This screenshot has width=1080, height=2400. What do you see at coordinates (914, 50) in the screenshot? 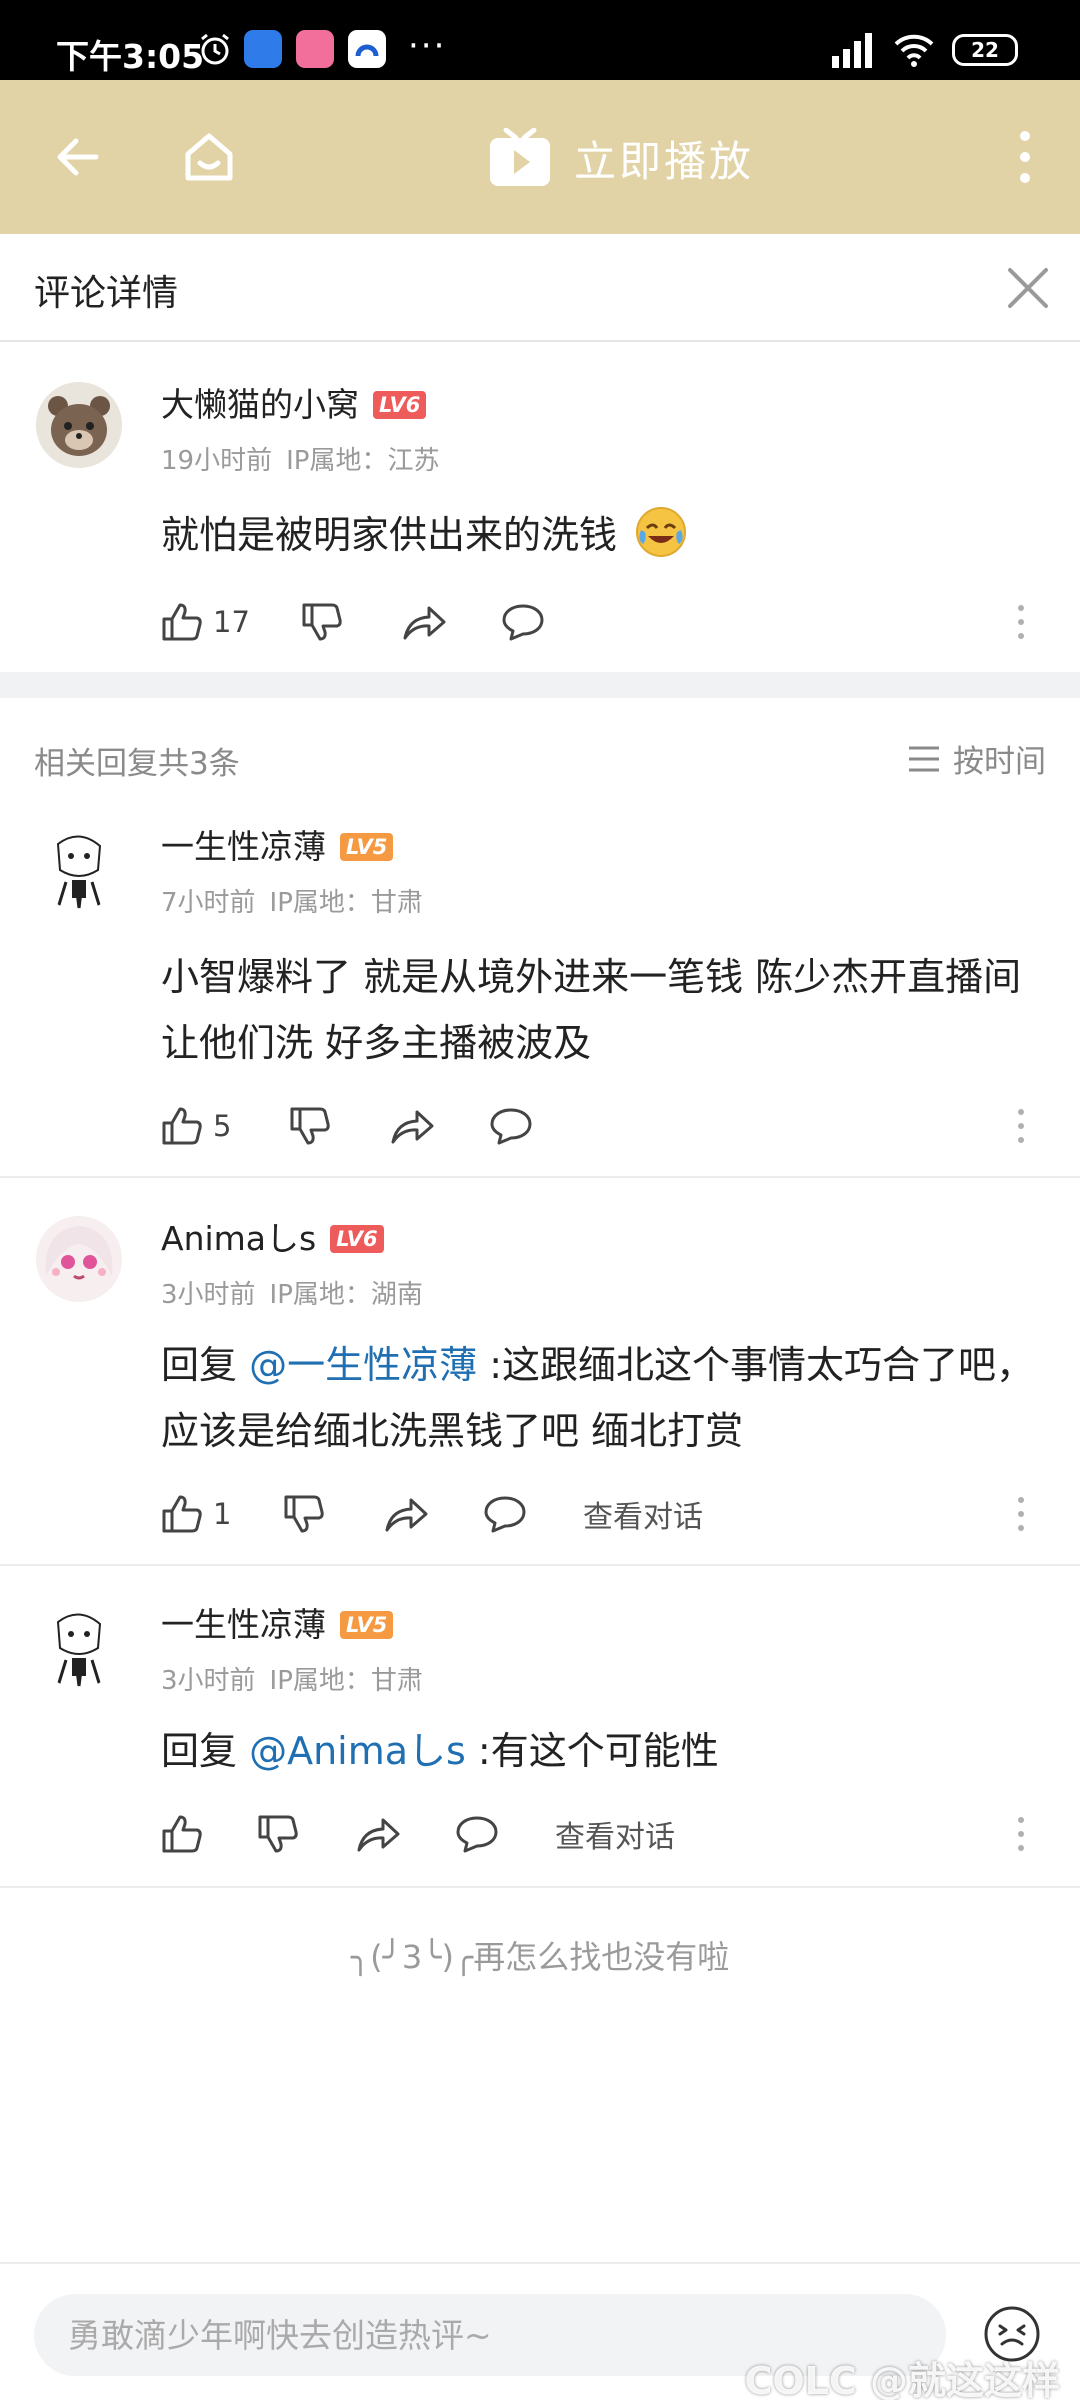
I see `wifi-icon` at bounding box center [914, 50].